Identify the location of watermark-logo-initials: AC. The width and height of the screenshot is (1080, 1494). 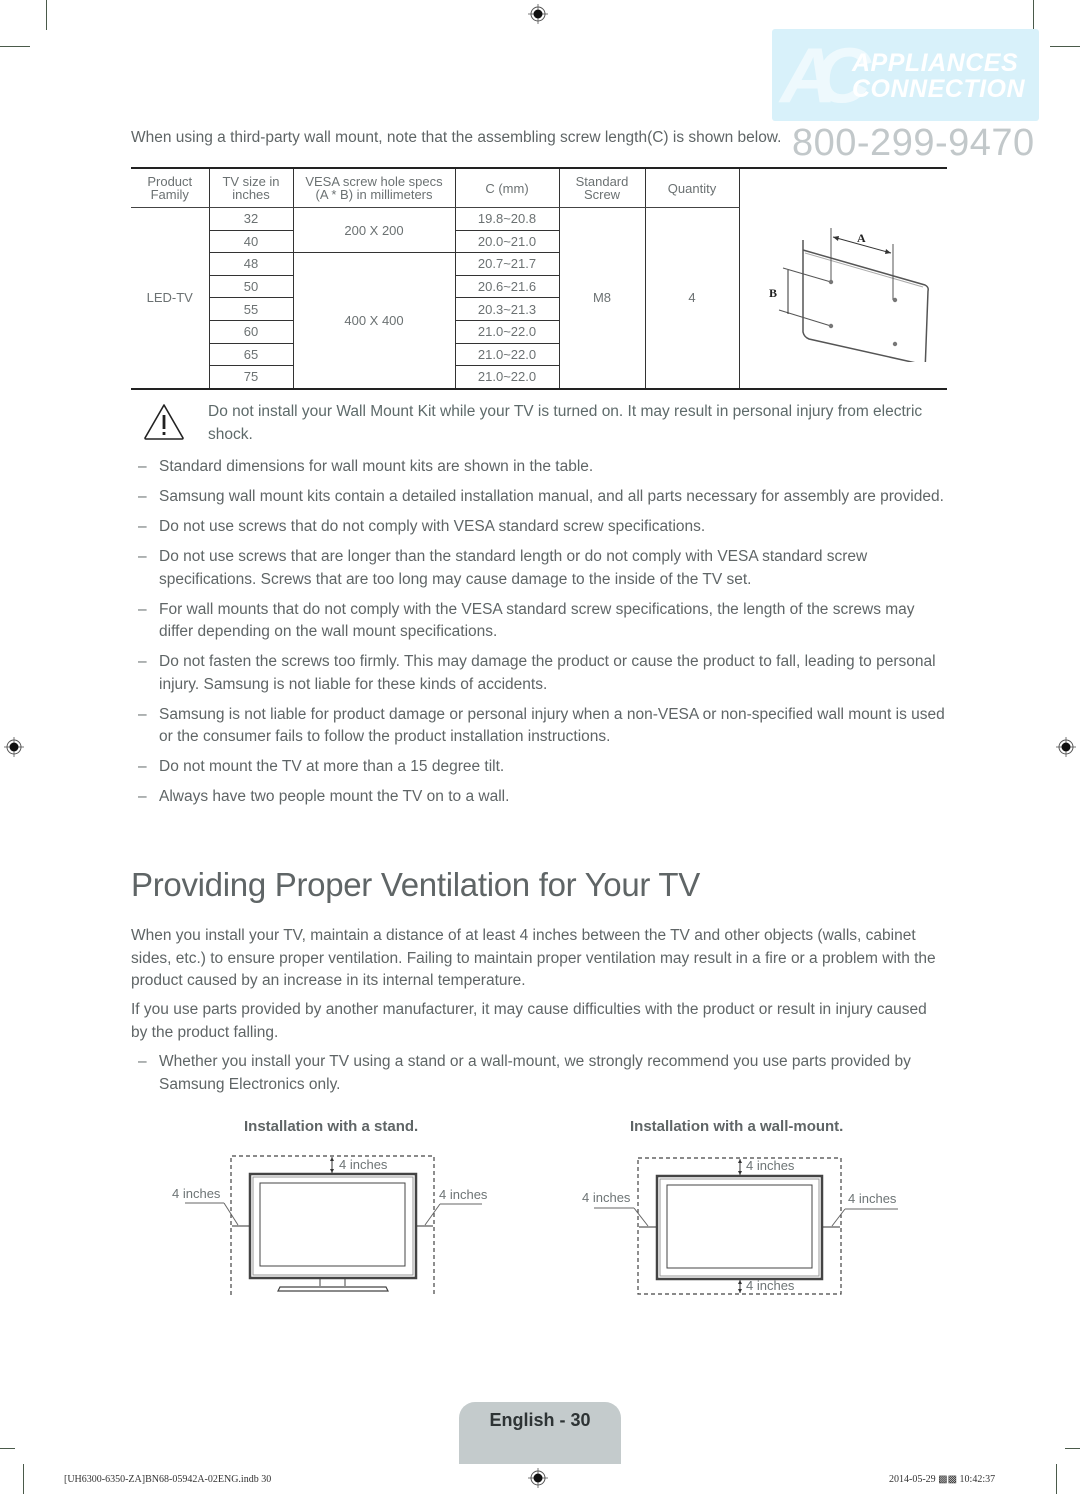
(825, 75).